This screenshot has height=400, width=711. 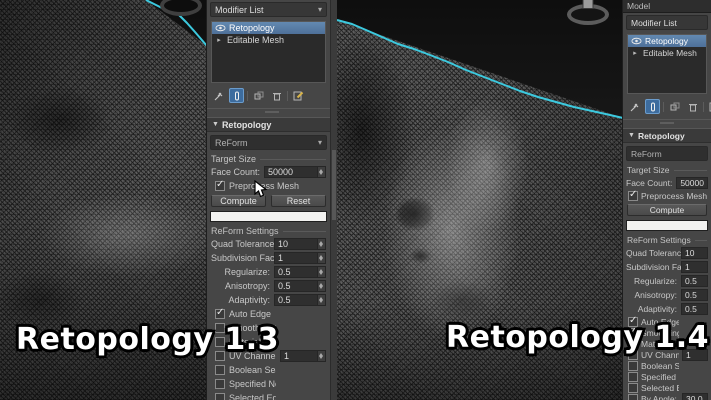 What do you see at coordinates (667, 153) in the screenshot?
I see `algorithm-dropdown: ReForm` at bounding box center [667, 153].